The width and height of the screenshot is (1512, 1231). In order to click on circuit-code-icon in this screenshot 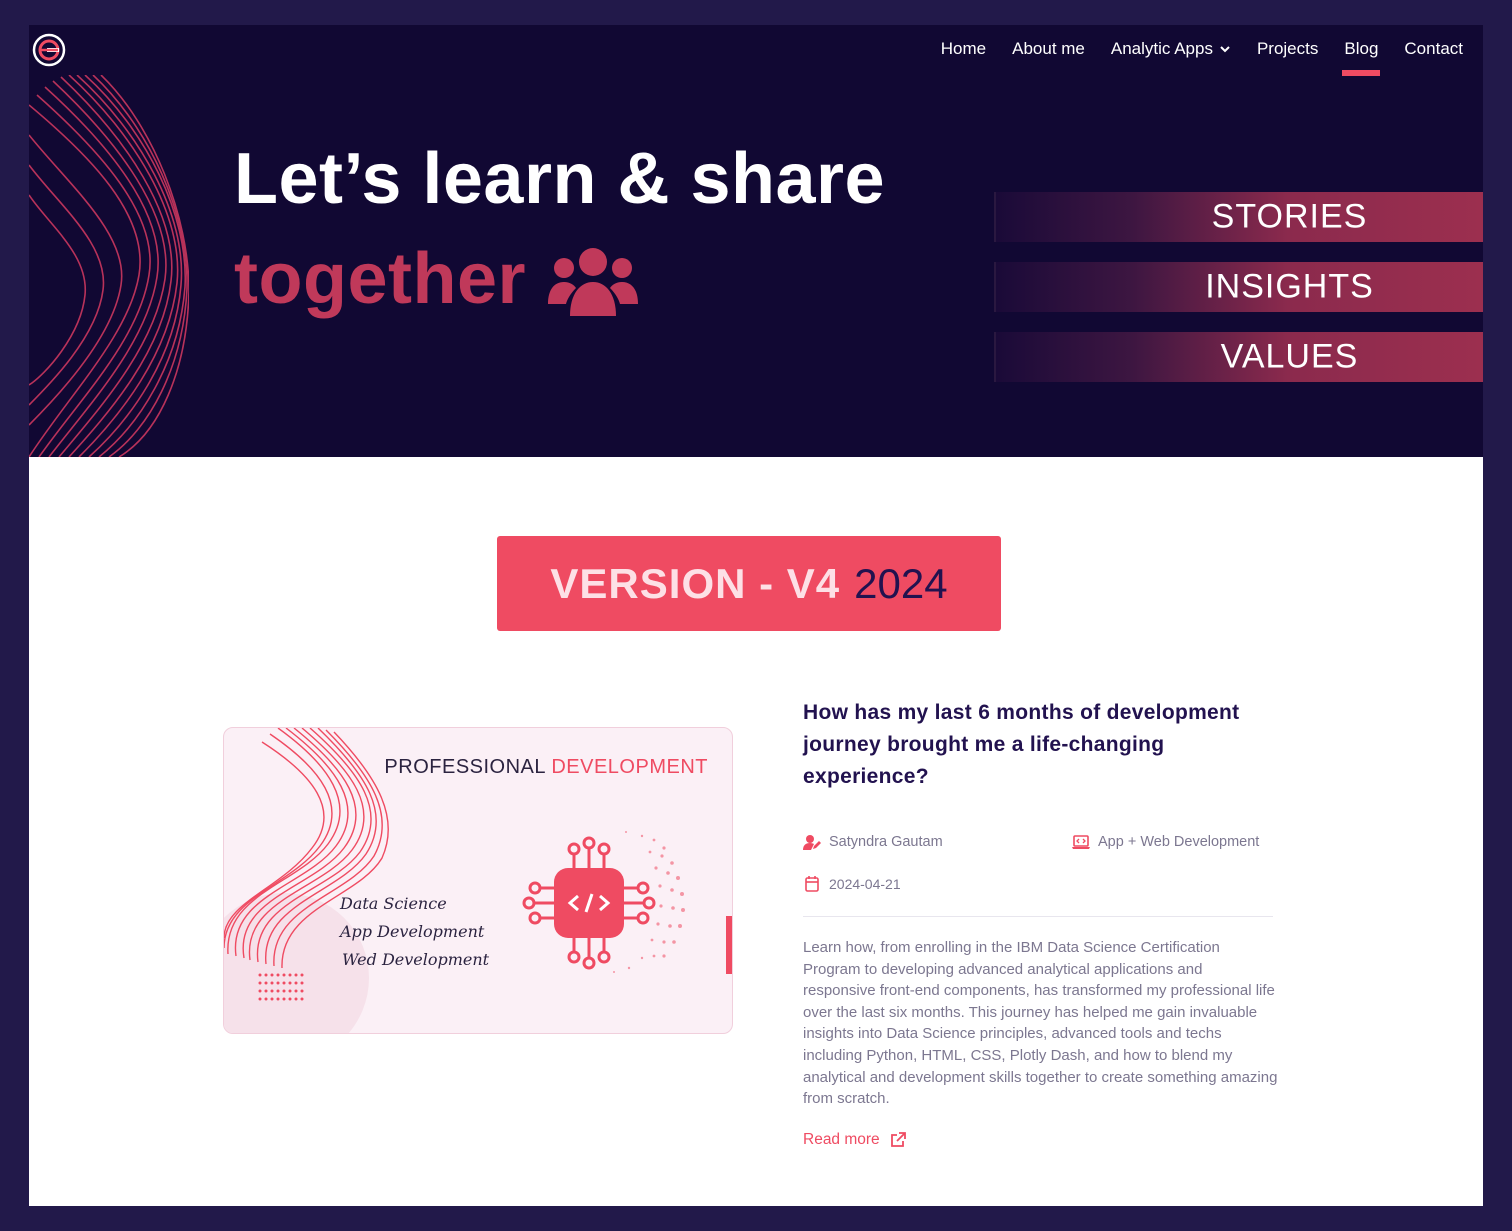, I will do `click(603, 902)`.